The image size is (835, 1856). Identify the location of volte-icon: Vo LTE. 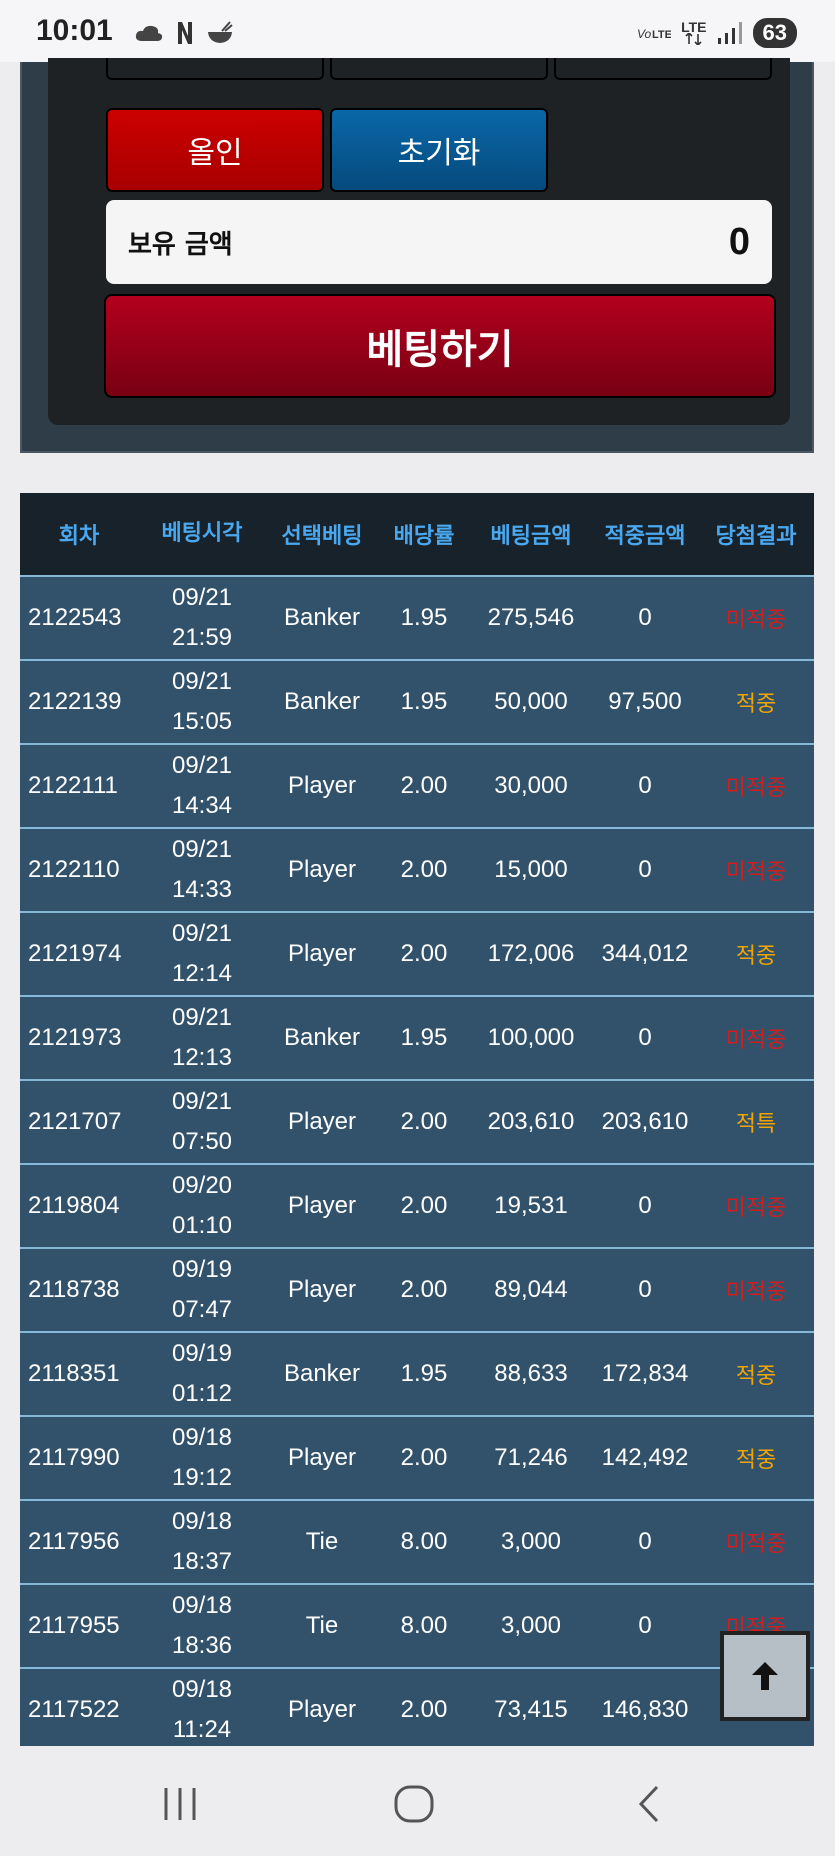
(654, 34).